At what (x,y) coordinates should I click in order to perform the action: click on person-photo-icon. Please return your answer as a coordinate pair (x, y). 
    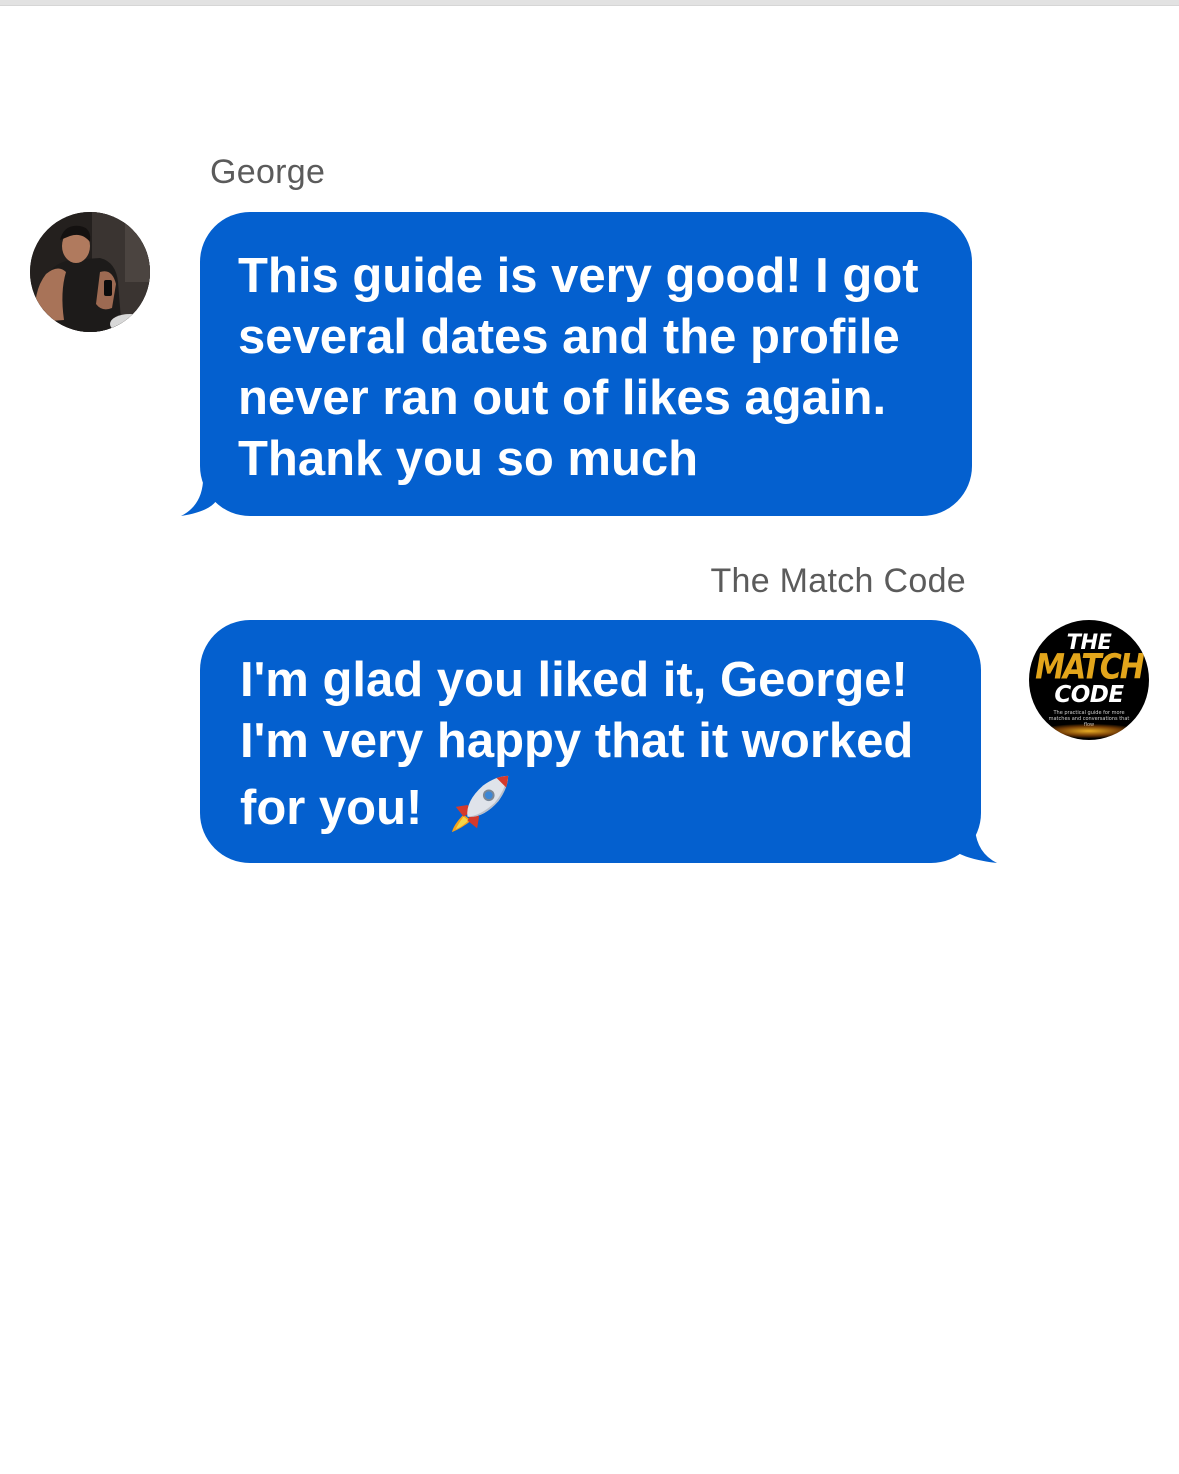
    Looking at the image, I should click on (90, 272).